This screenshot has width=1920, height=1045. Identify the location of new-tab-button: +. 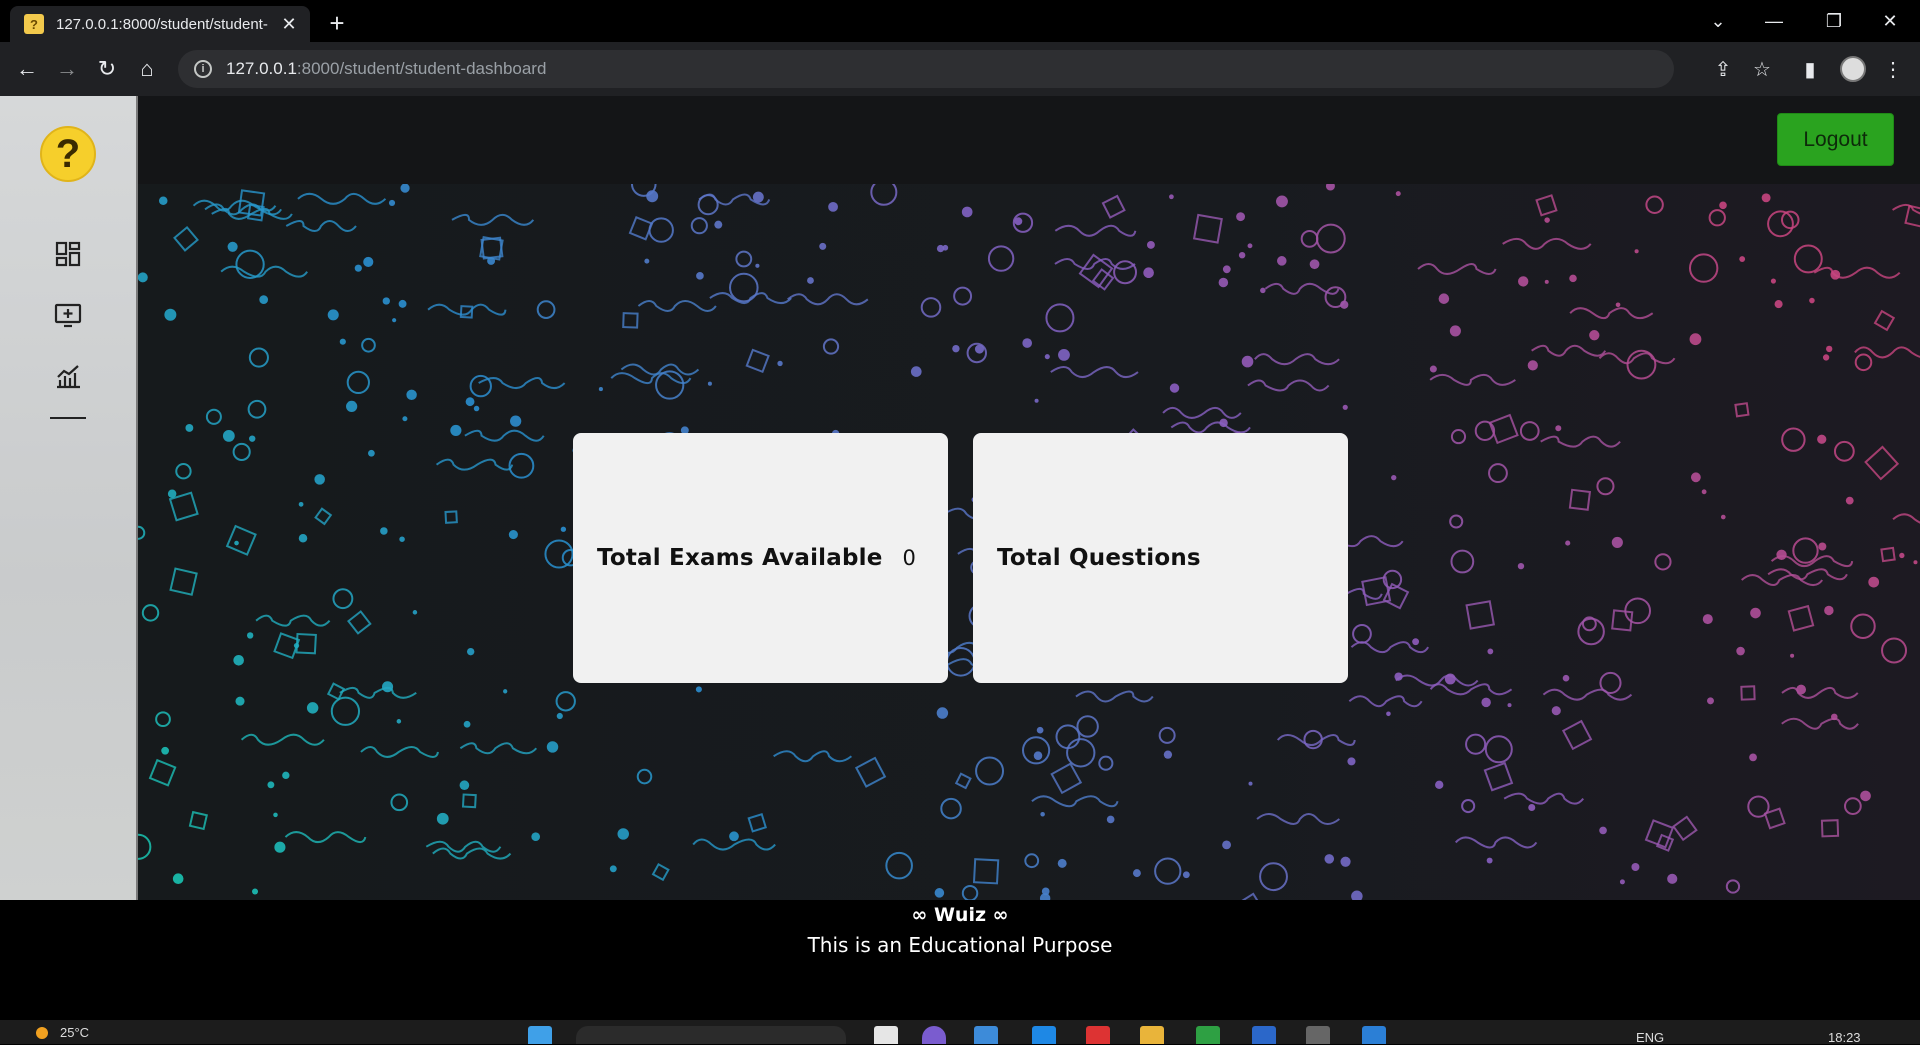
(337, 23).